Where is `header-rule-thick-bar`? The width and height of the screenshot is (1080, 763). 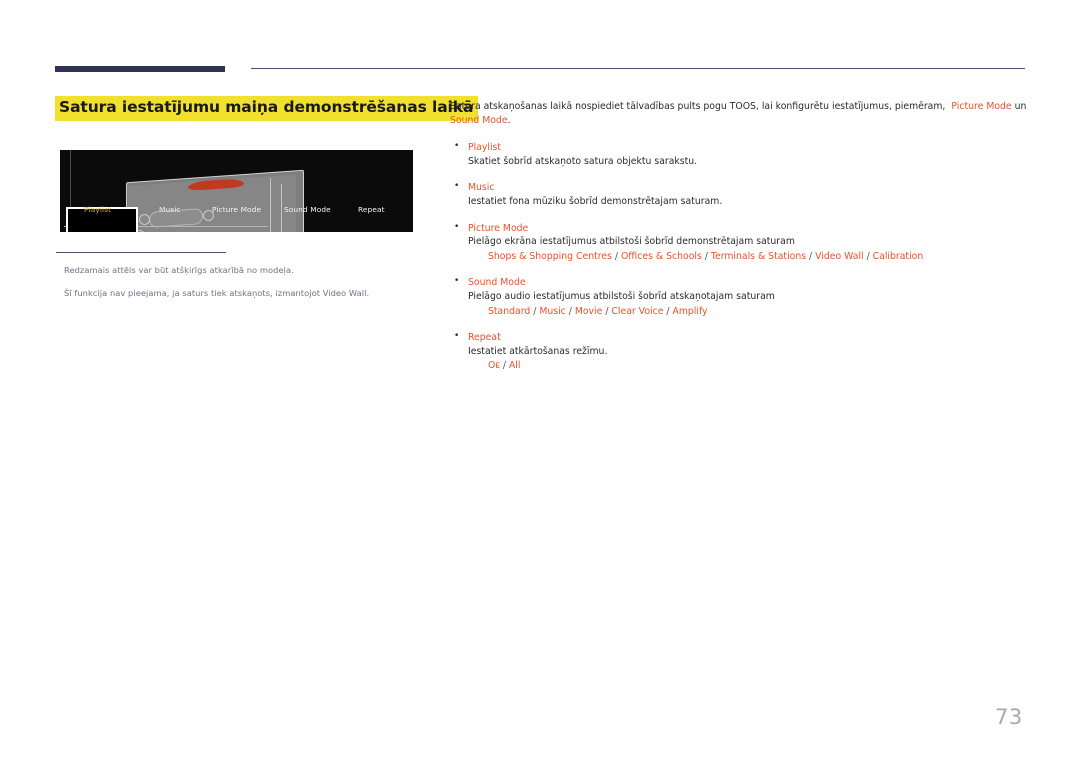 header-rule-thick-bar is located at coordinates (140, 69).